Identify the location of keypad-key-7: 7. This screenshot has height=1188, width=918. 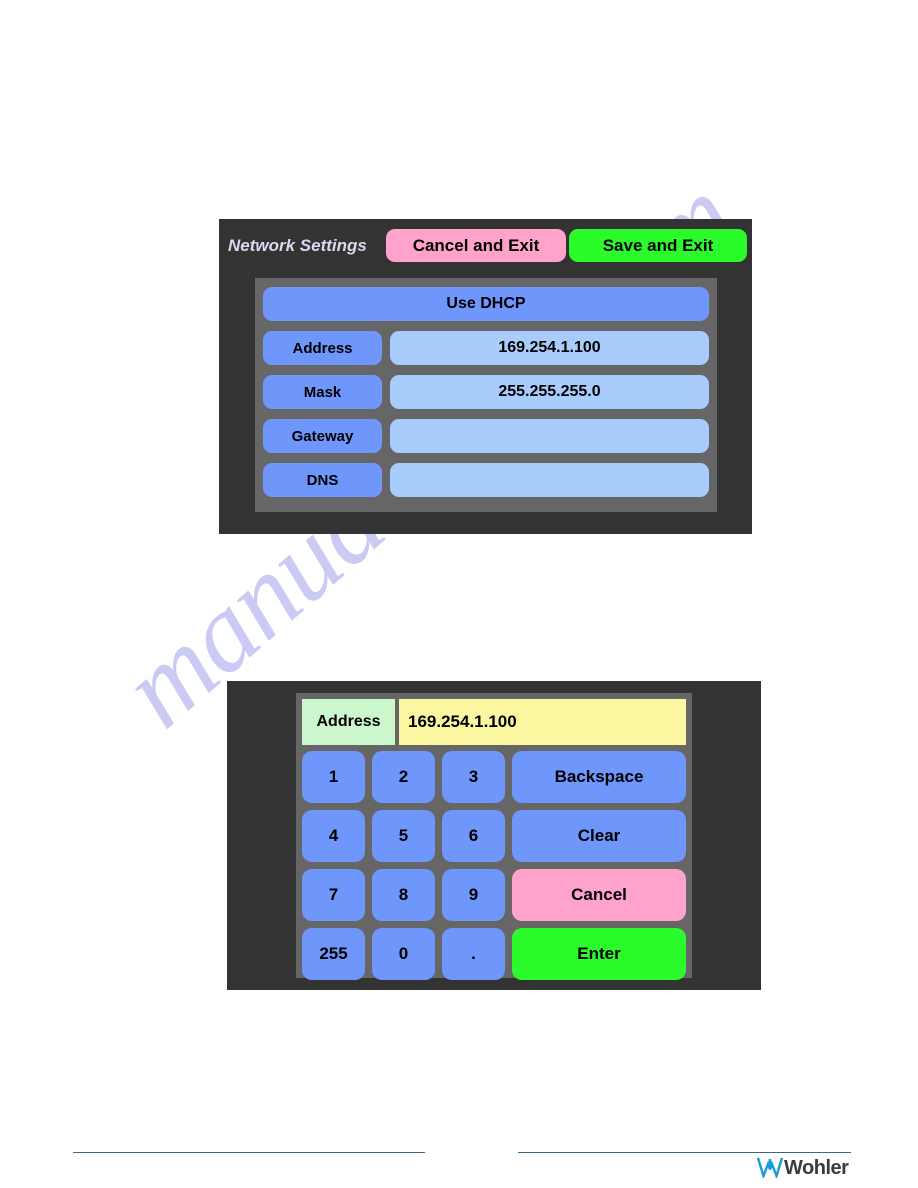
(333, 895).